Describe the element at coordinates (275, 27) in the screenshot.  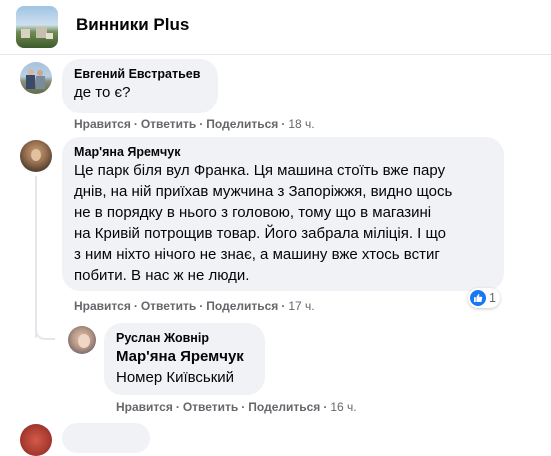
I see `group-header: Винники Plus` at that location.